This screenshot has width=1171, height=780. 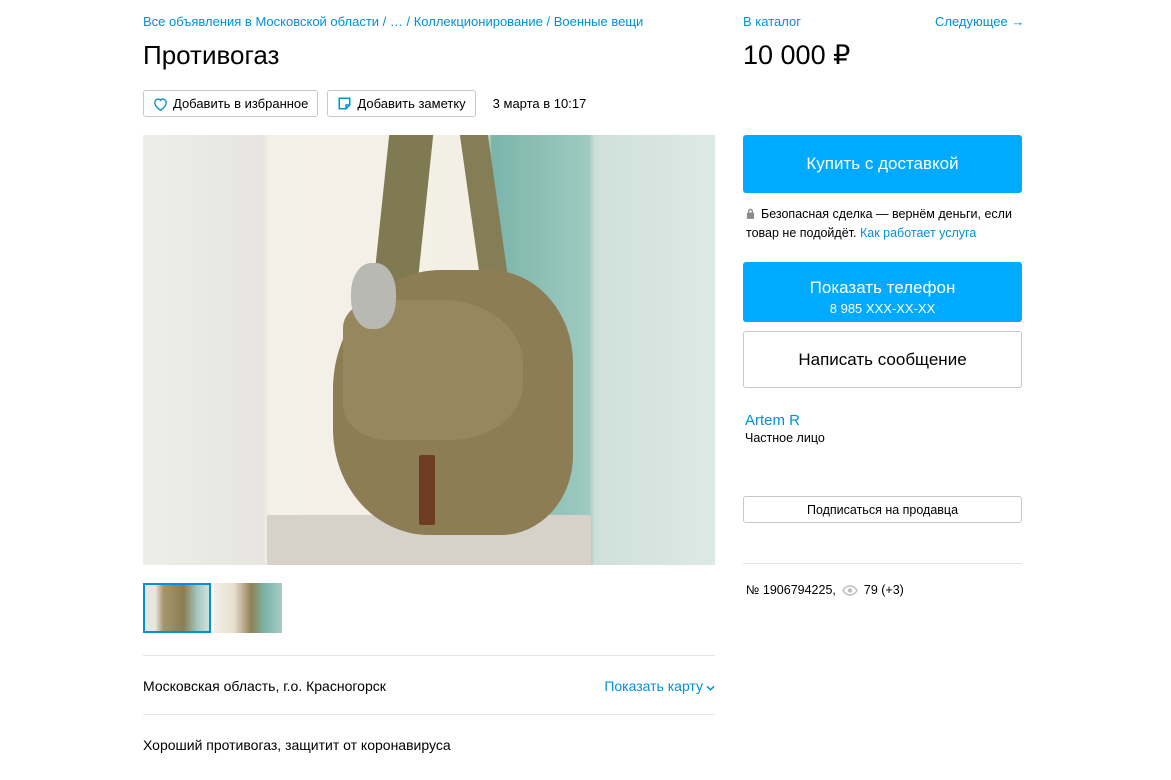 What do you see at coordinates (212, 608) in the screenshot?
I see `thumbnail-strip` at bounding box center [212, 608].